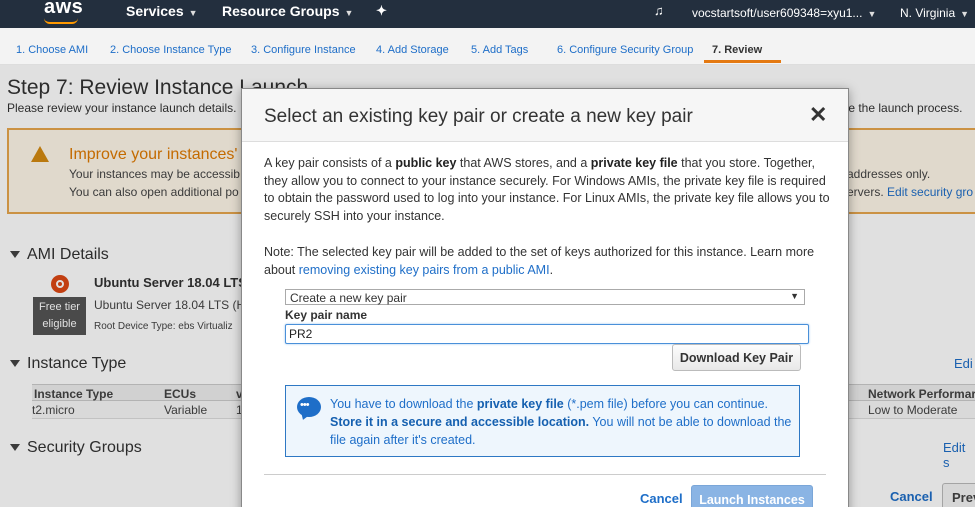 Image resolution: width=975 pixels, height=507 pixels. What do you see at coordinates (520, 404) in the screenshot?
I see `info-text-bold: private key file` at bounding box center [520, 404].